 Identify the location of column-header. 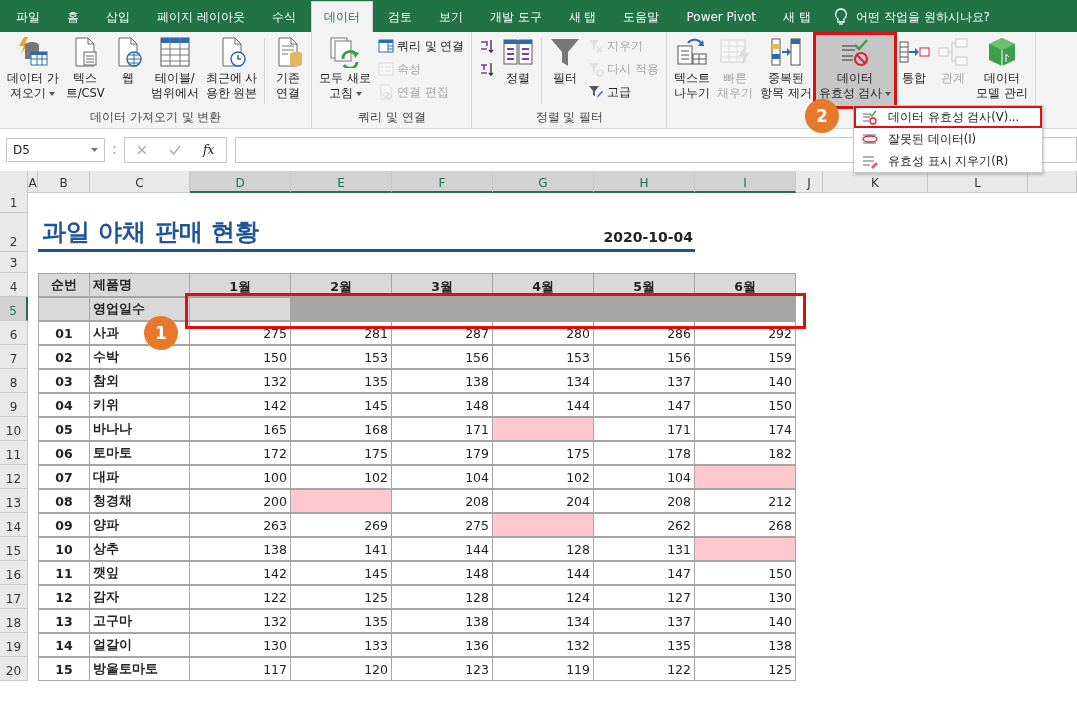
(1052, 182).